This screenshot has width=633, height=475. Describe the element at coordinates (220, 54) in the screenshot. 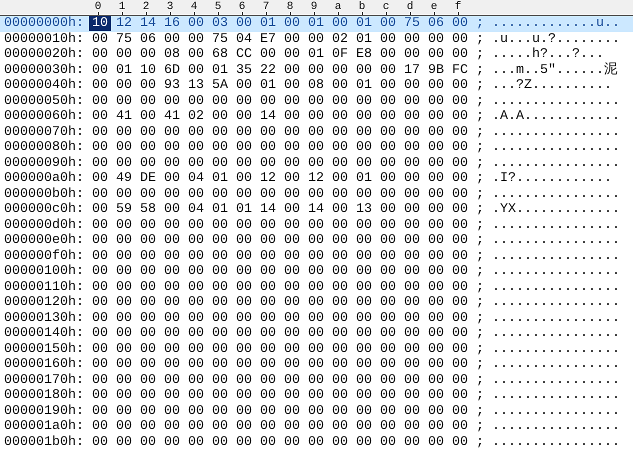

I see `hex-byte: 68` at that location.